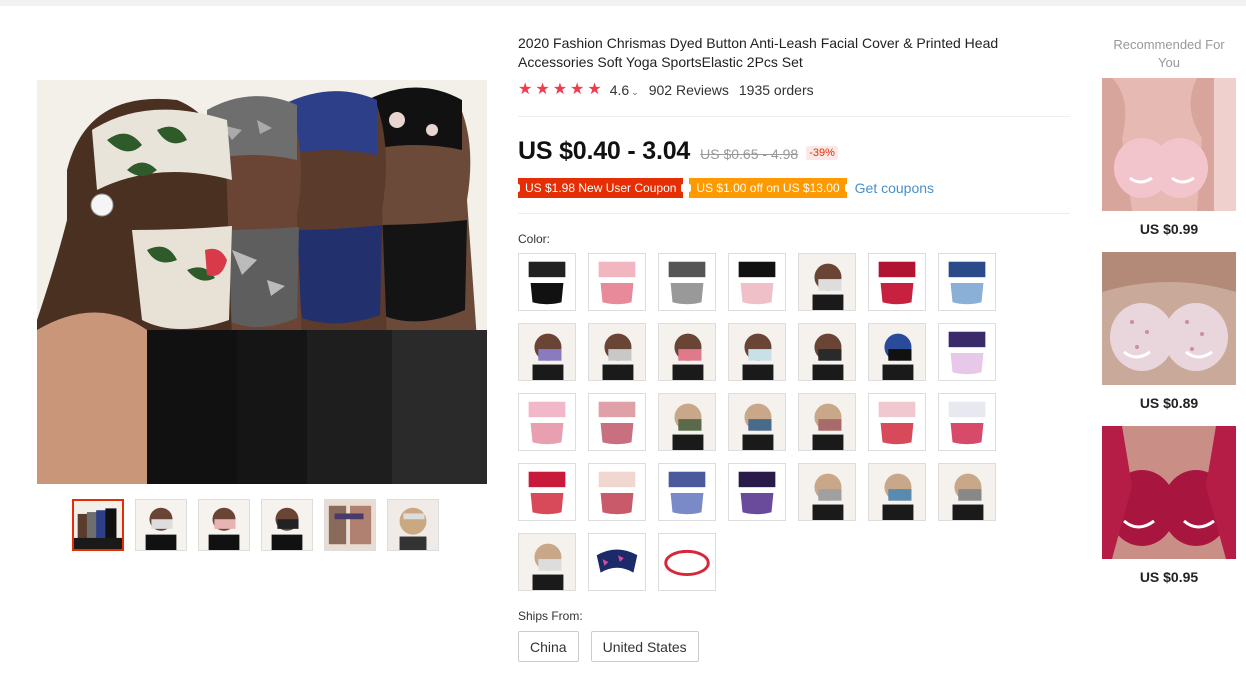 The width and height of the screenshot is (1246, 674). I want to click on discount-badge: -39%, so click(822, 153).